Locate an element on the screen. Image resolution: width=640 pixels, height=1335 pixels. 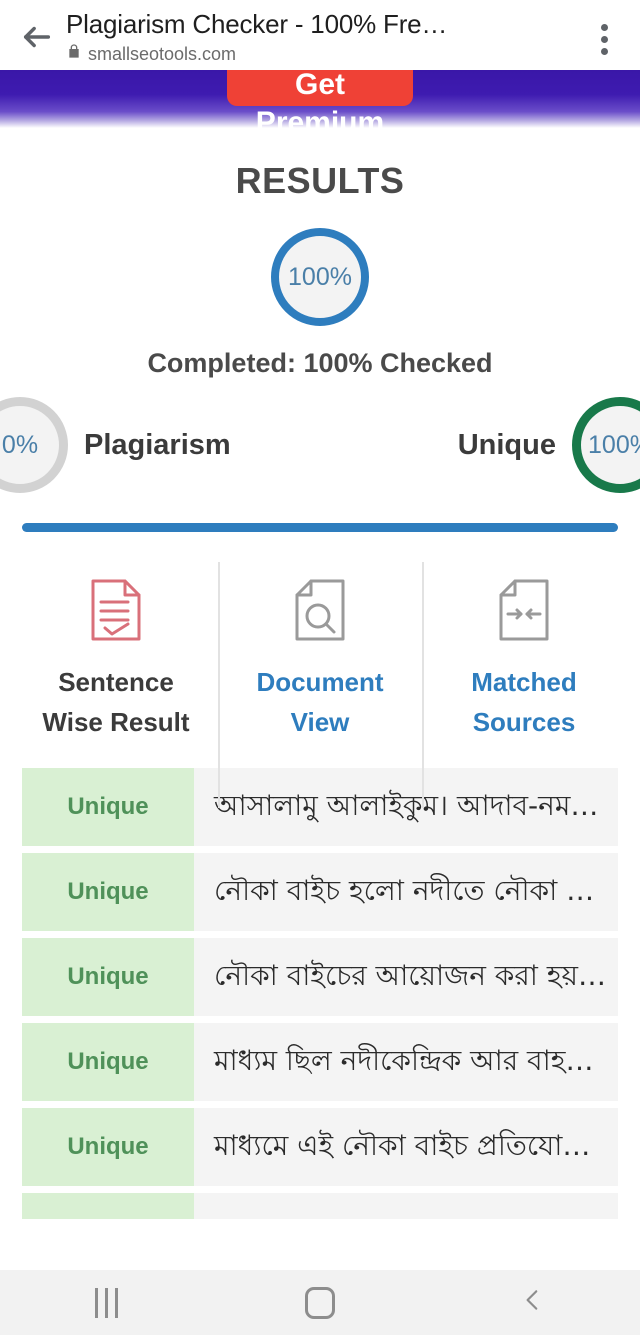
tab-matched-sources-label: Matched Sources is located at coordinates (524, 702).